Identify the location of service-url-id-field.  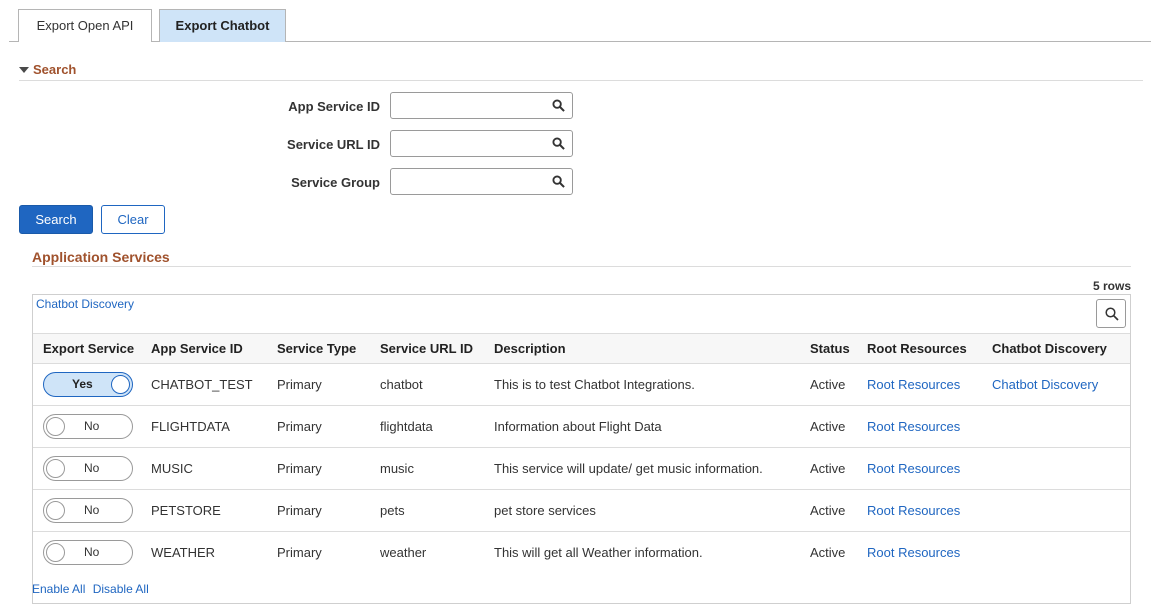
(481, 143).